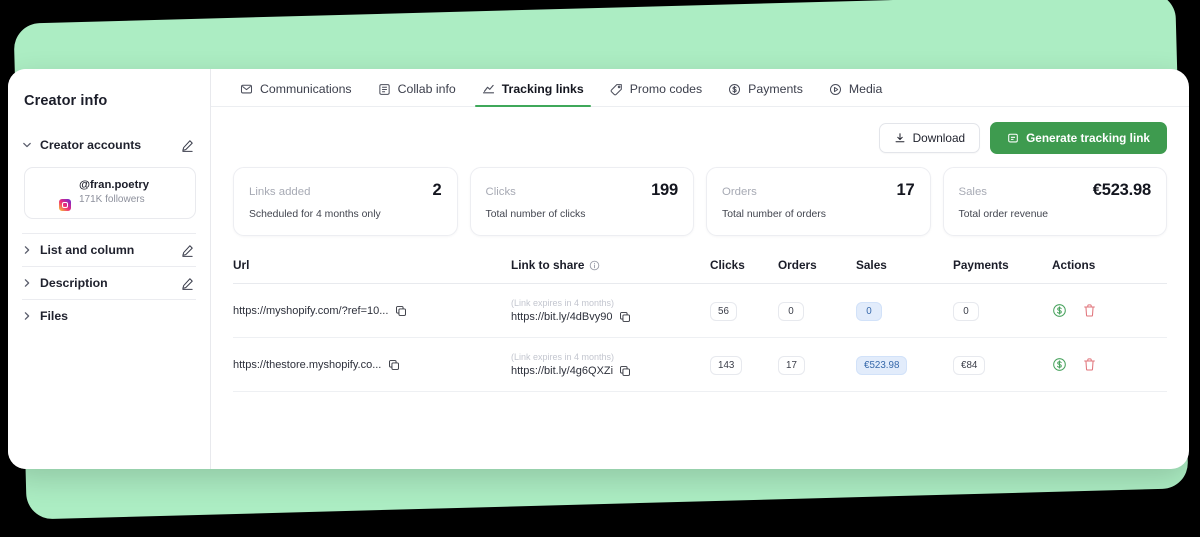  What do you see at coordinates (65, 205) in the screenshot?
I see `instagram-icon` at bounding box center [65, 205].